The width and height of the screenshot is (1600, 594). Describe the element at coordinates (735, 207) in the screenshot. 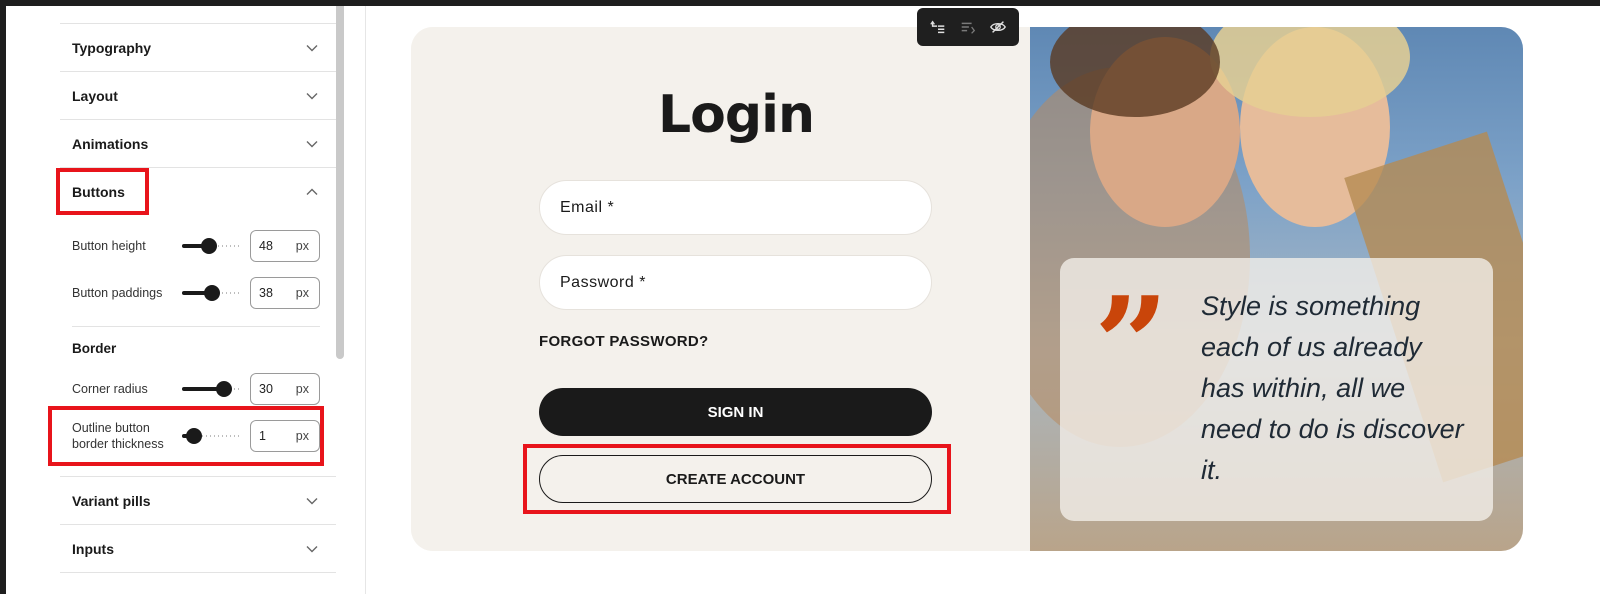

I see `email-field: Email *` at that location.